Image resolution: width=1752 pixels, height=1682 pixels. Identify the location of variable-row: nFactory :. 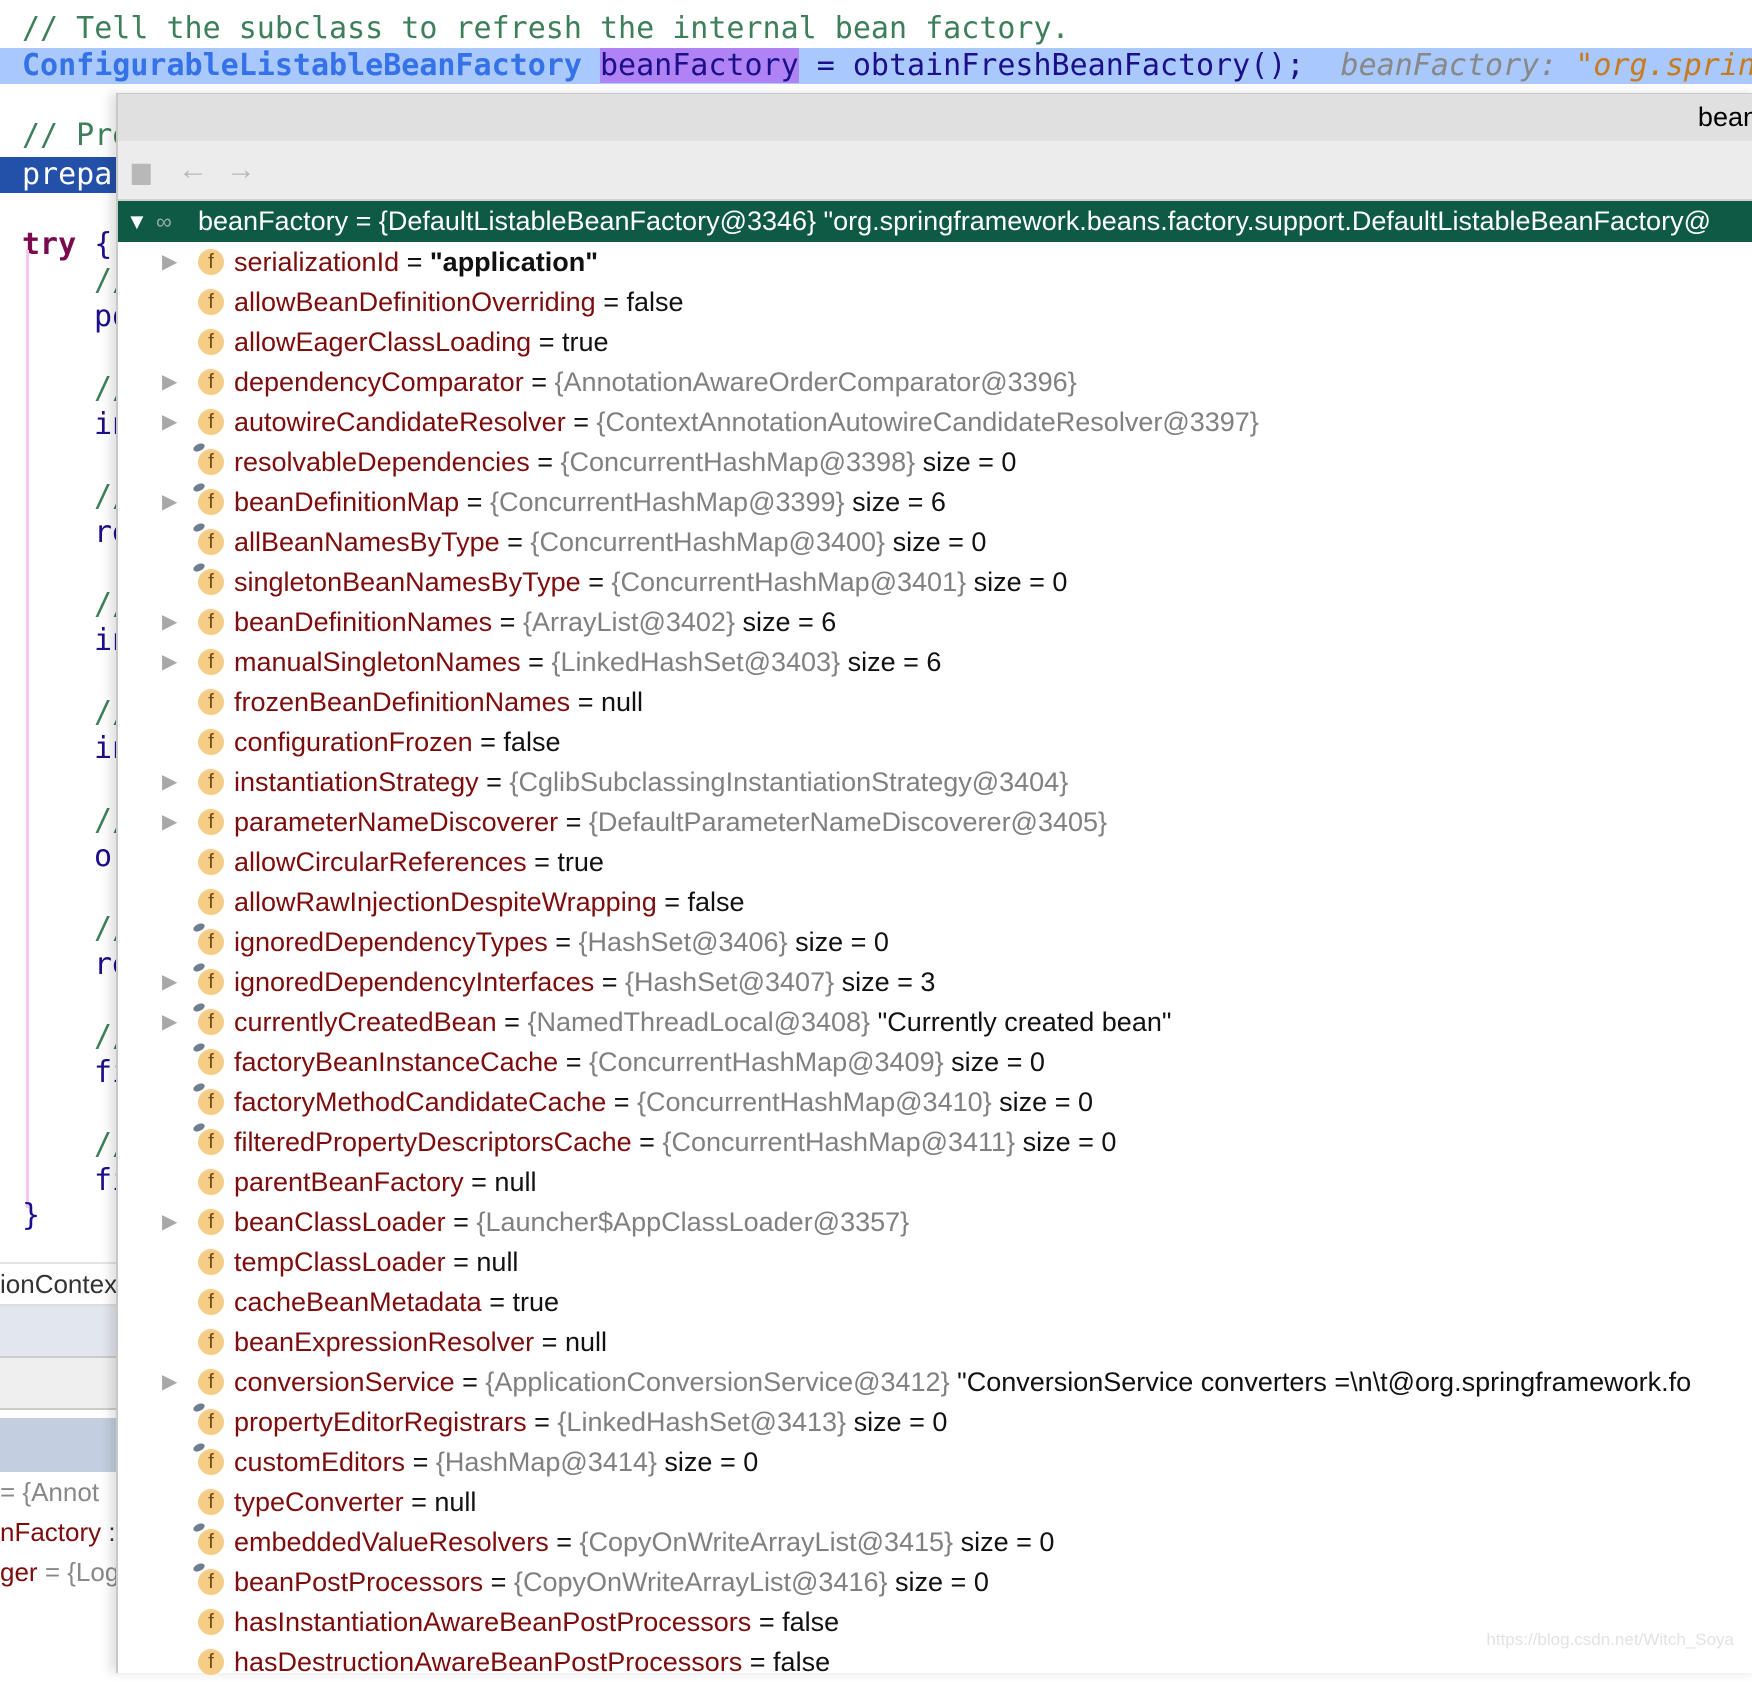
(59, 1532).